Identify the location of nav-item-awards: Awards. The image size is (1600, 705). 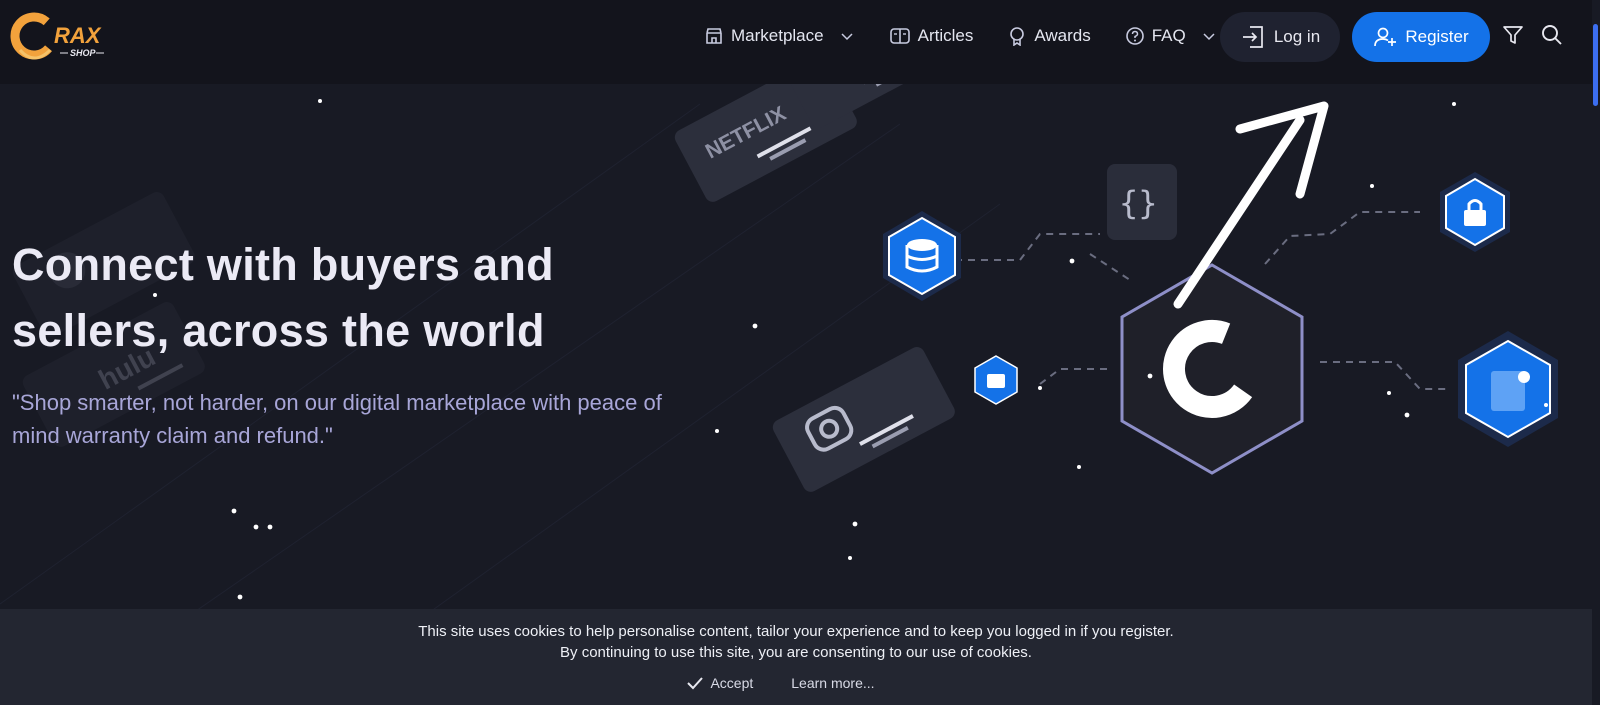
(1049, 36).